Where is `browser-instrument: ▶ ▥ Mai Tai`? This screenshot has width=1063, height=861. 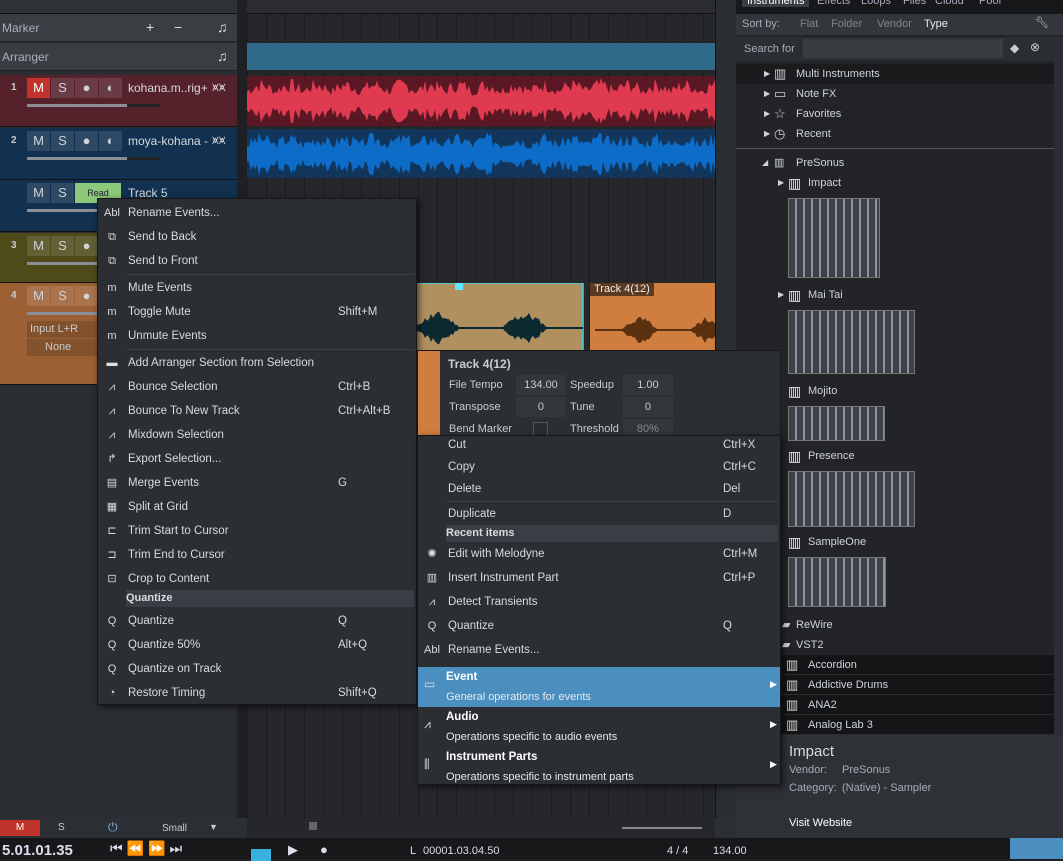
browser-instrument: ▶ ▥ Mai Tai is located at coordinates (895, 295).